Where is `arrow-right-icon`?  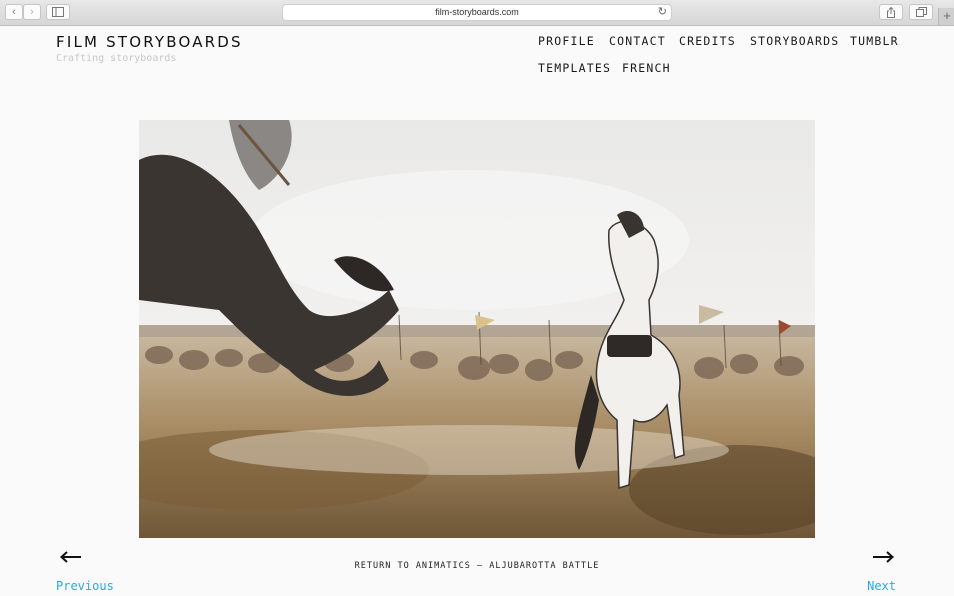 arrow-right-icon is located at coordinates (883, 557).